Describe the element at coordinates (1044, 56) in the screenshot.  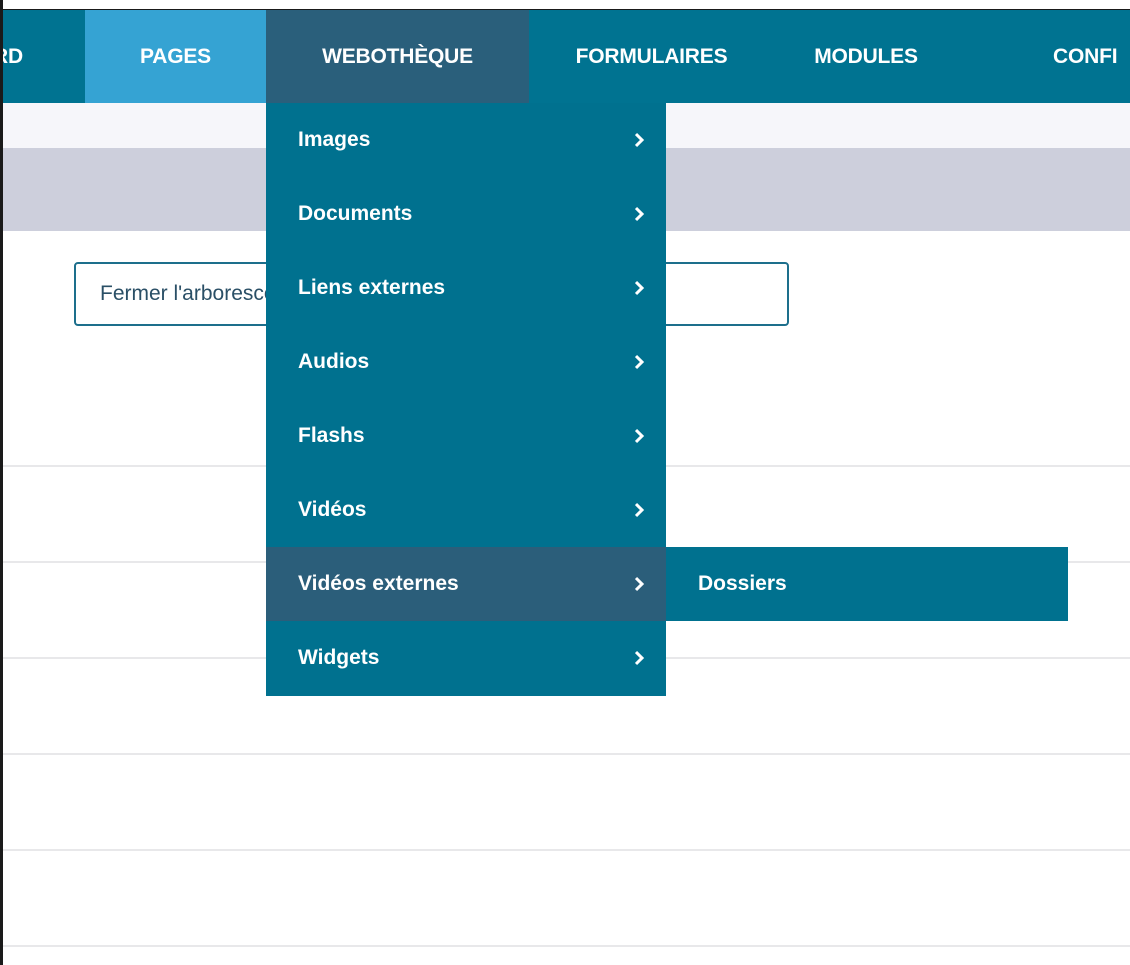
I see `nav-item-configuration: CONFI` at that location.